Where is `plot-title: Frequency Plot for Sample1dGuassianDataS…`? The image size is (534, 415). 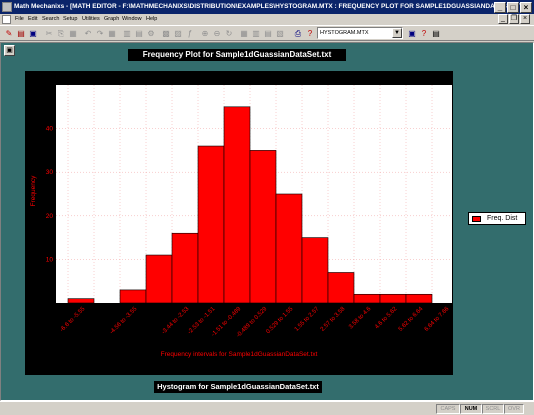
plot-title: Frequency Plot for Sample1dGuassianDataS… is located at coordinates (237, 55).